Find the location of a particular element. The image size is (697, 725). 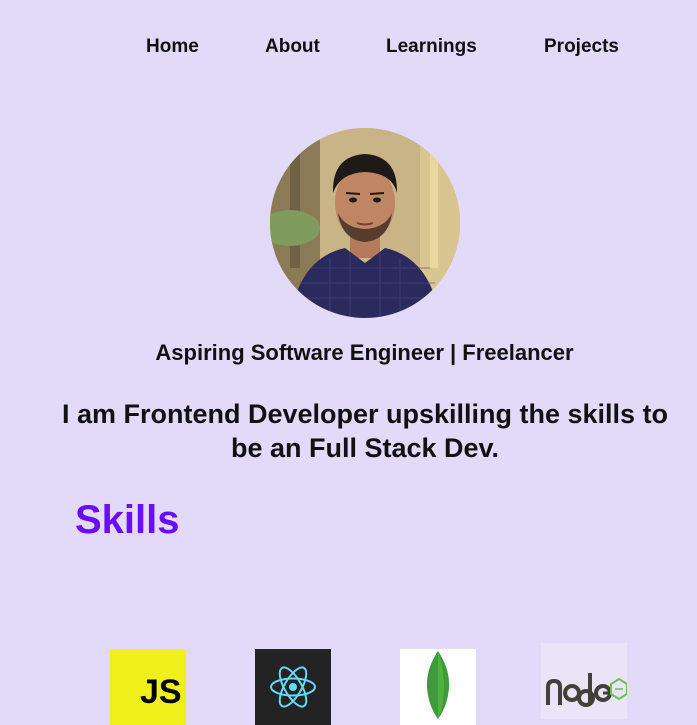

profile-tagline: Aspiring Software Engineer | Freelancer is located at coordinates (364, 352).